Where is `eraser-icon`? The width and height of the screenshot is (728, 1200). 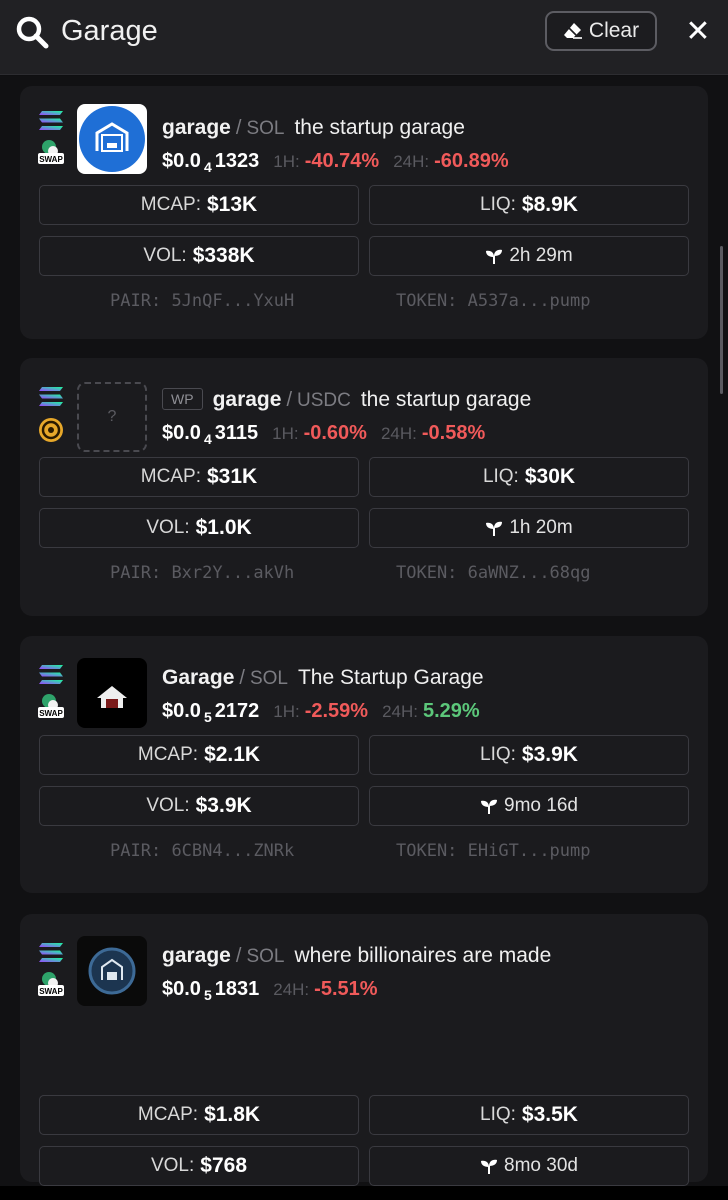 eraser-icon is located at coordinates (572, 31).